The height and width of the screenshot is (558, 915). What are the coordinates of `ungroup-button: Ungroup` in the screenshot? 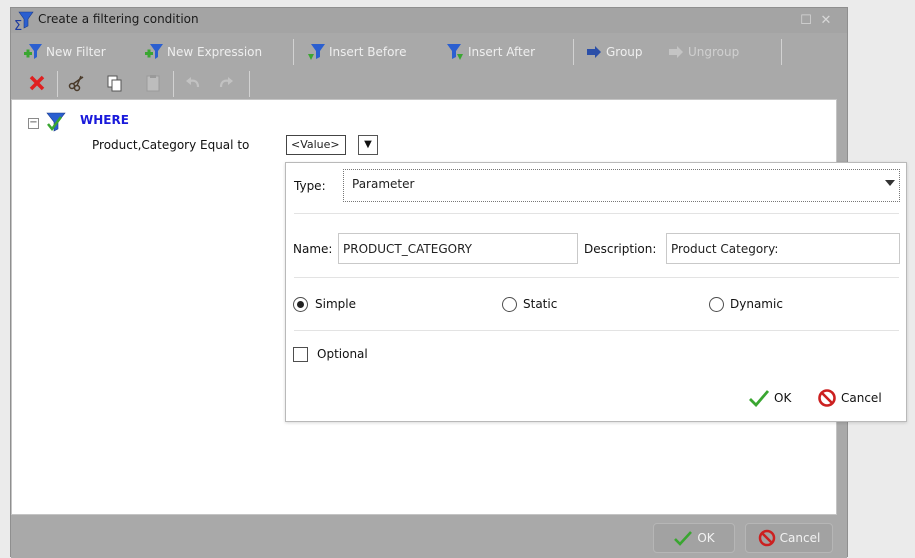 It's located at (703, 52).